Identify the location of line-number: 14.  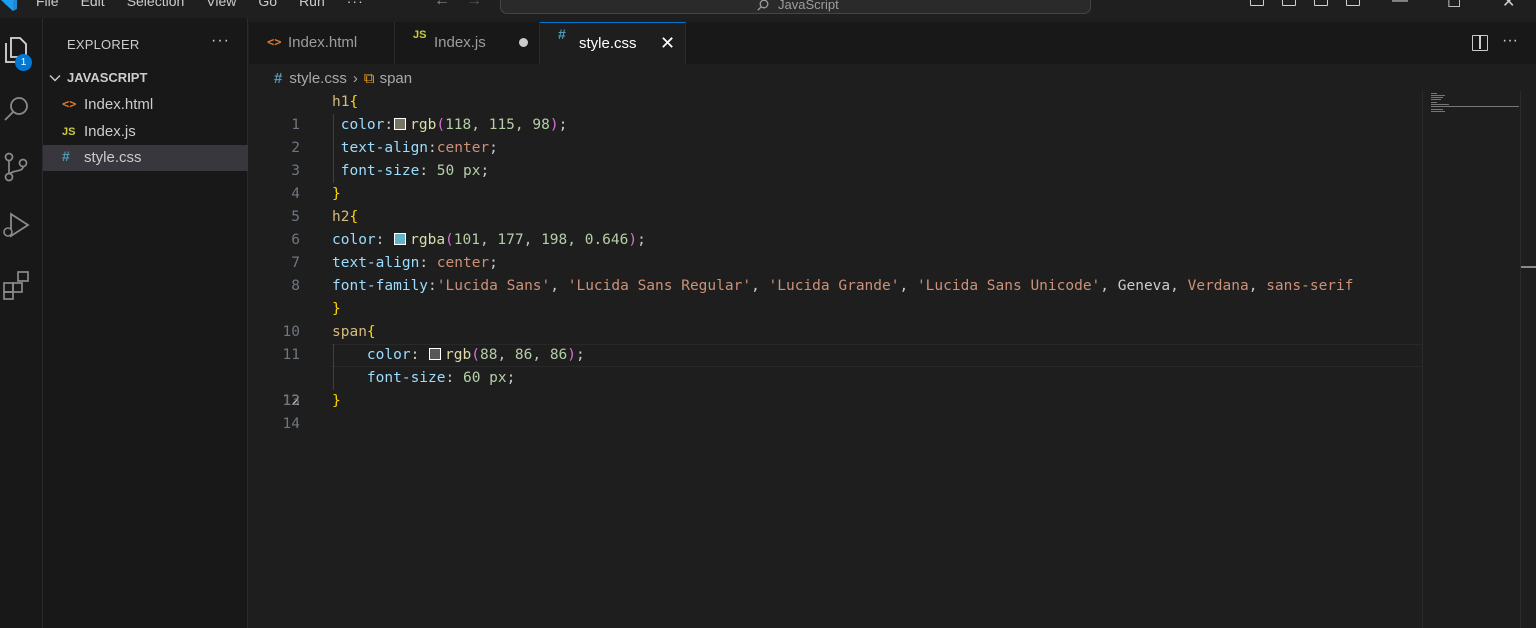
(291, 424).